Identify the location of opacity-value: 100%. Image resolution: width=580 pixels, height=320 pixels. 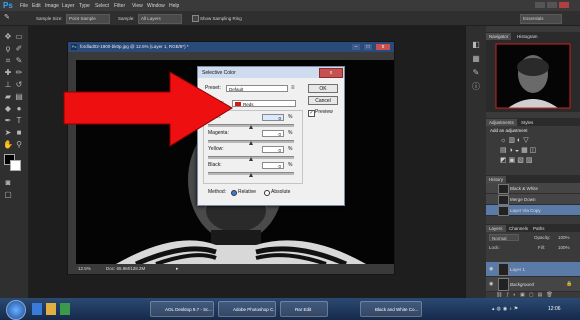
(564, 238).